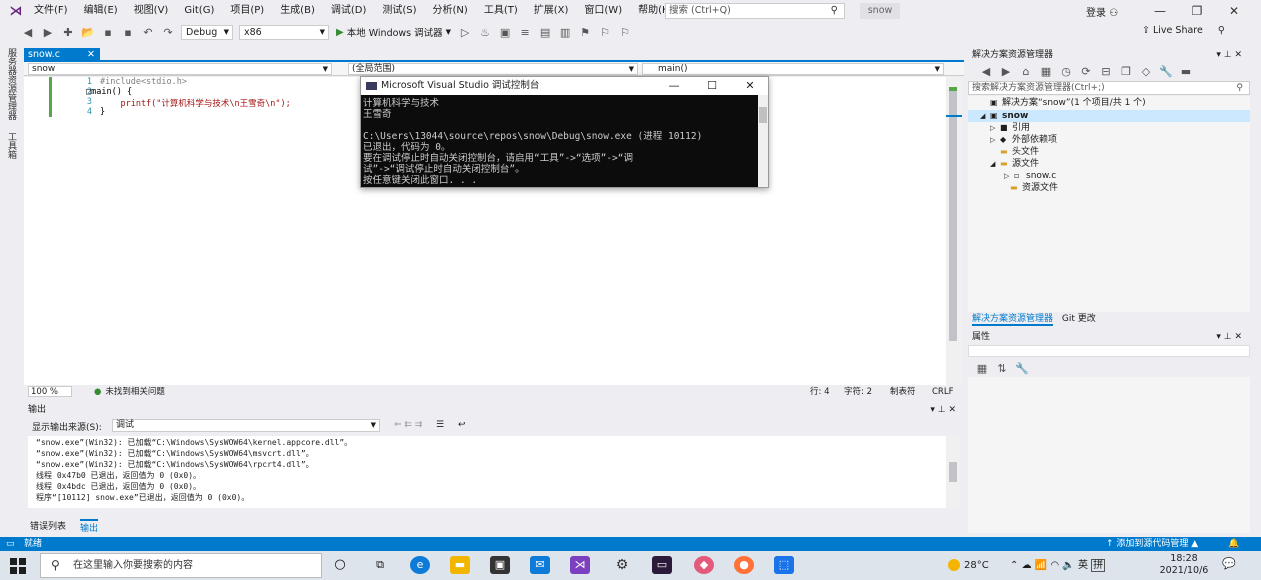 Image resolution: width=1261 pixels, height=580 pixels. Describe the element at coordinates (968, 565) in the screenshot. I see `weather-widget: 28°C` at that location.